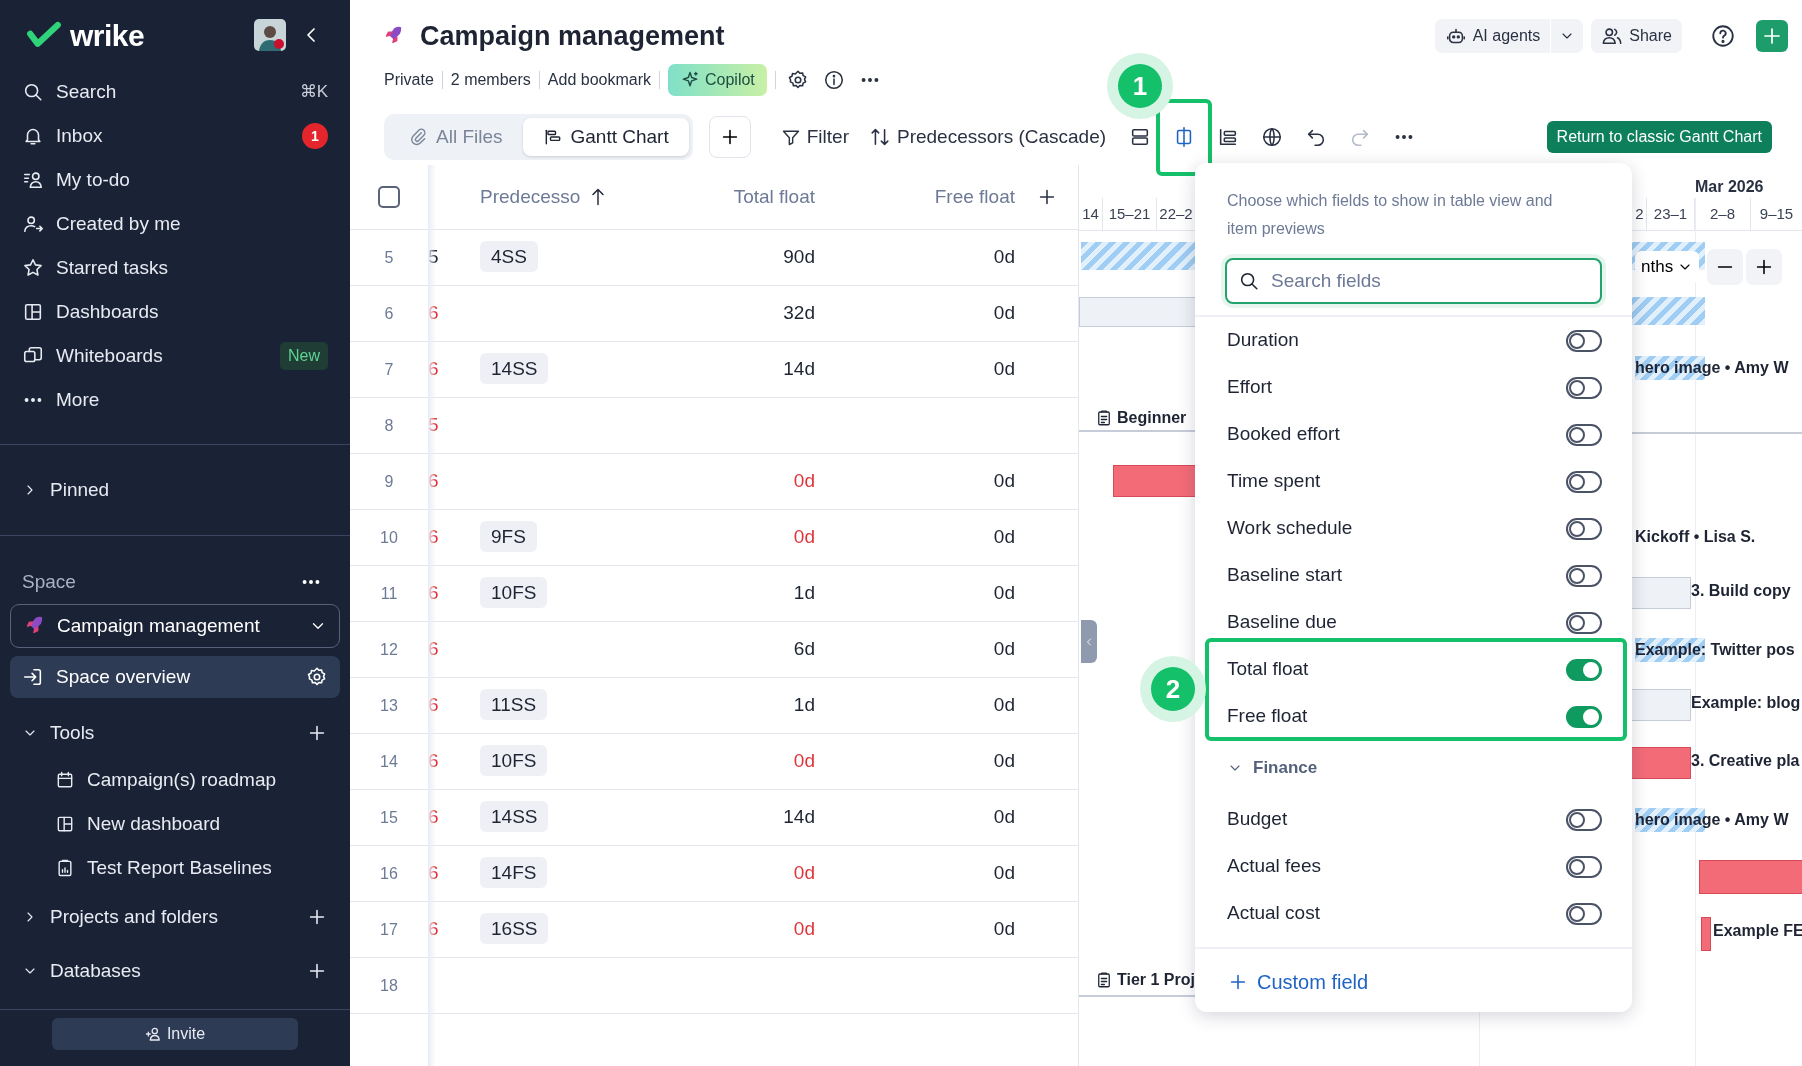  What do you see at coordinates (175, 868) in the screenshot?
I see `tree-item: Test Report Baselines` at bounding box center [175, 868].